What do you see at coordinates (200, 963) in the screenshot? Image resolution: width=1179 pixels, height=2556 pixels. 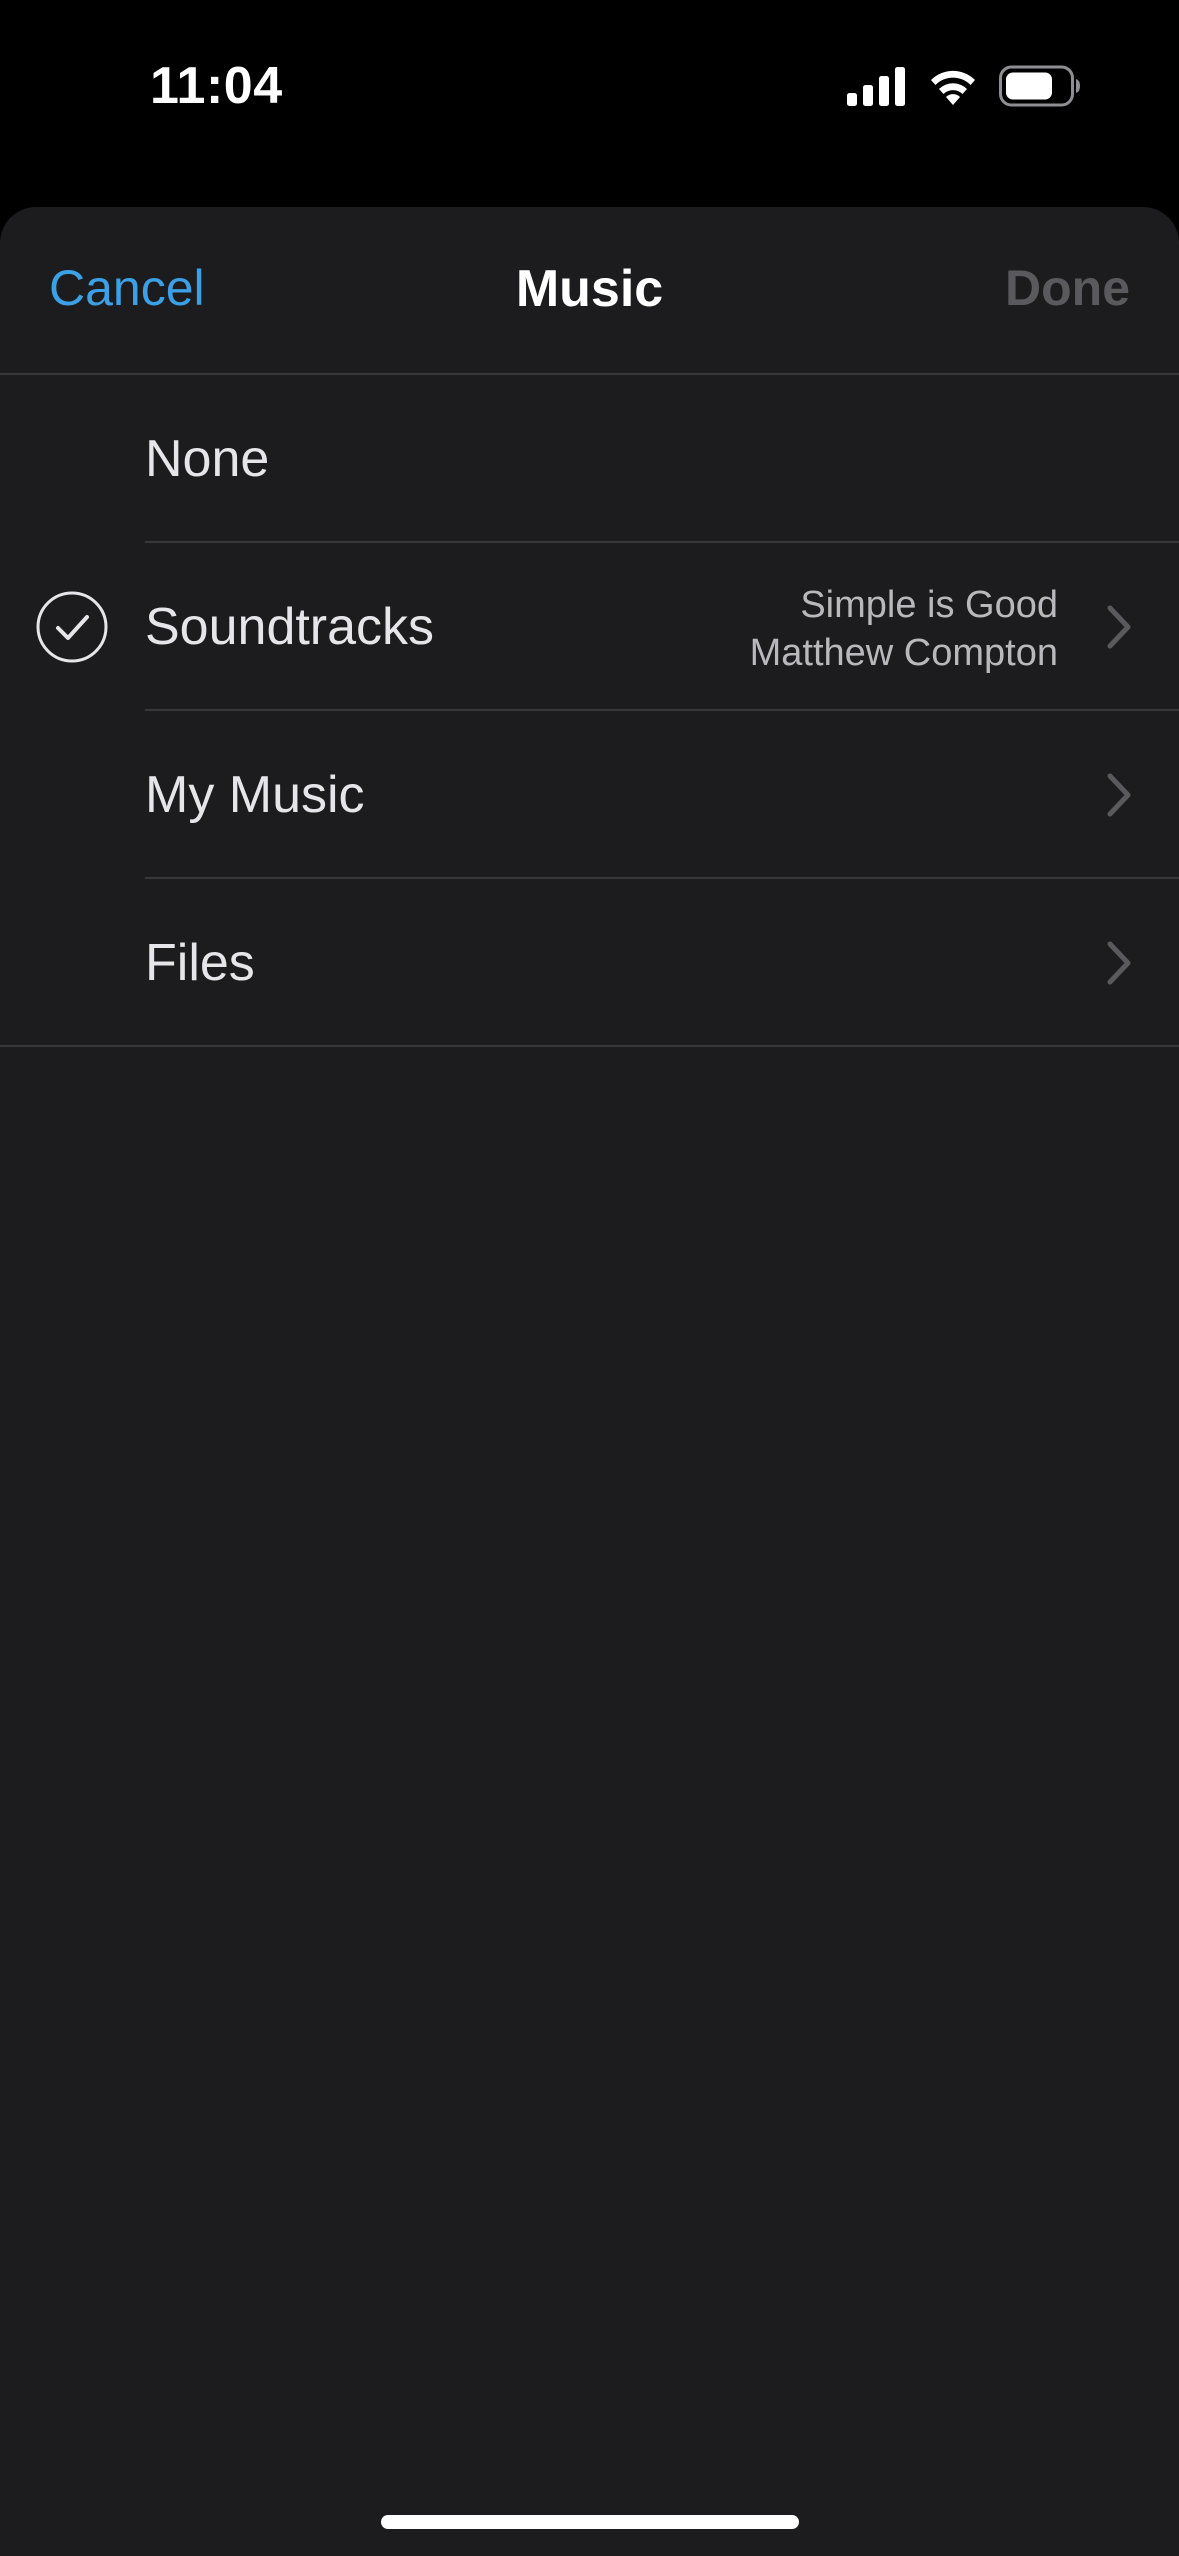 I see `list-item-label: Files` at bounding box center [200, 963].